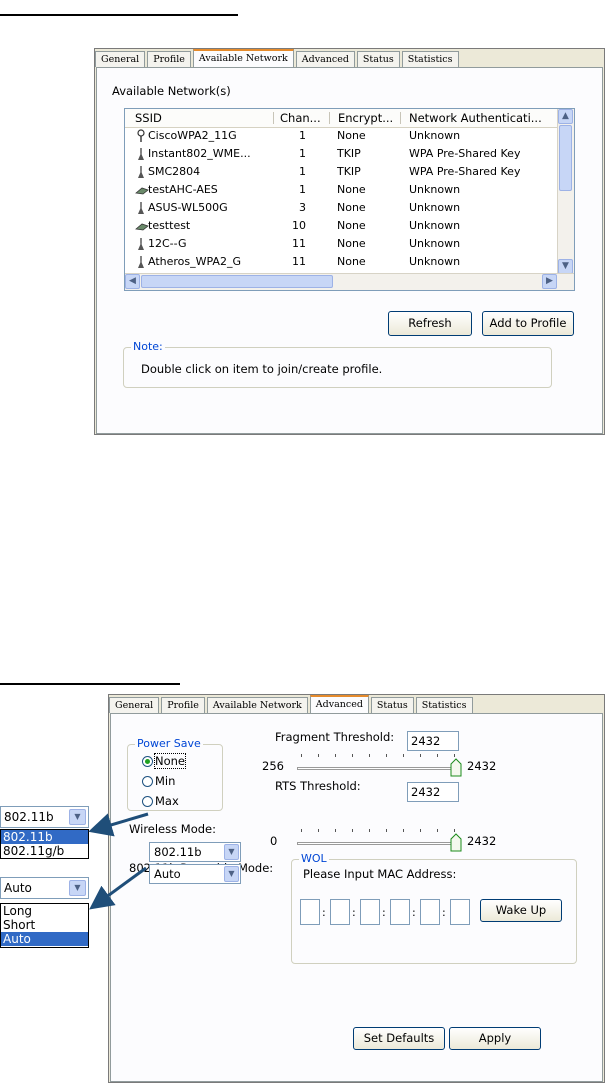 This screenshot has height=1083, width=605. Describe the element at coordinates (118, 824) in the screenshot. I see `wireless-mode-arrow` at that location.